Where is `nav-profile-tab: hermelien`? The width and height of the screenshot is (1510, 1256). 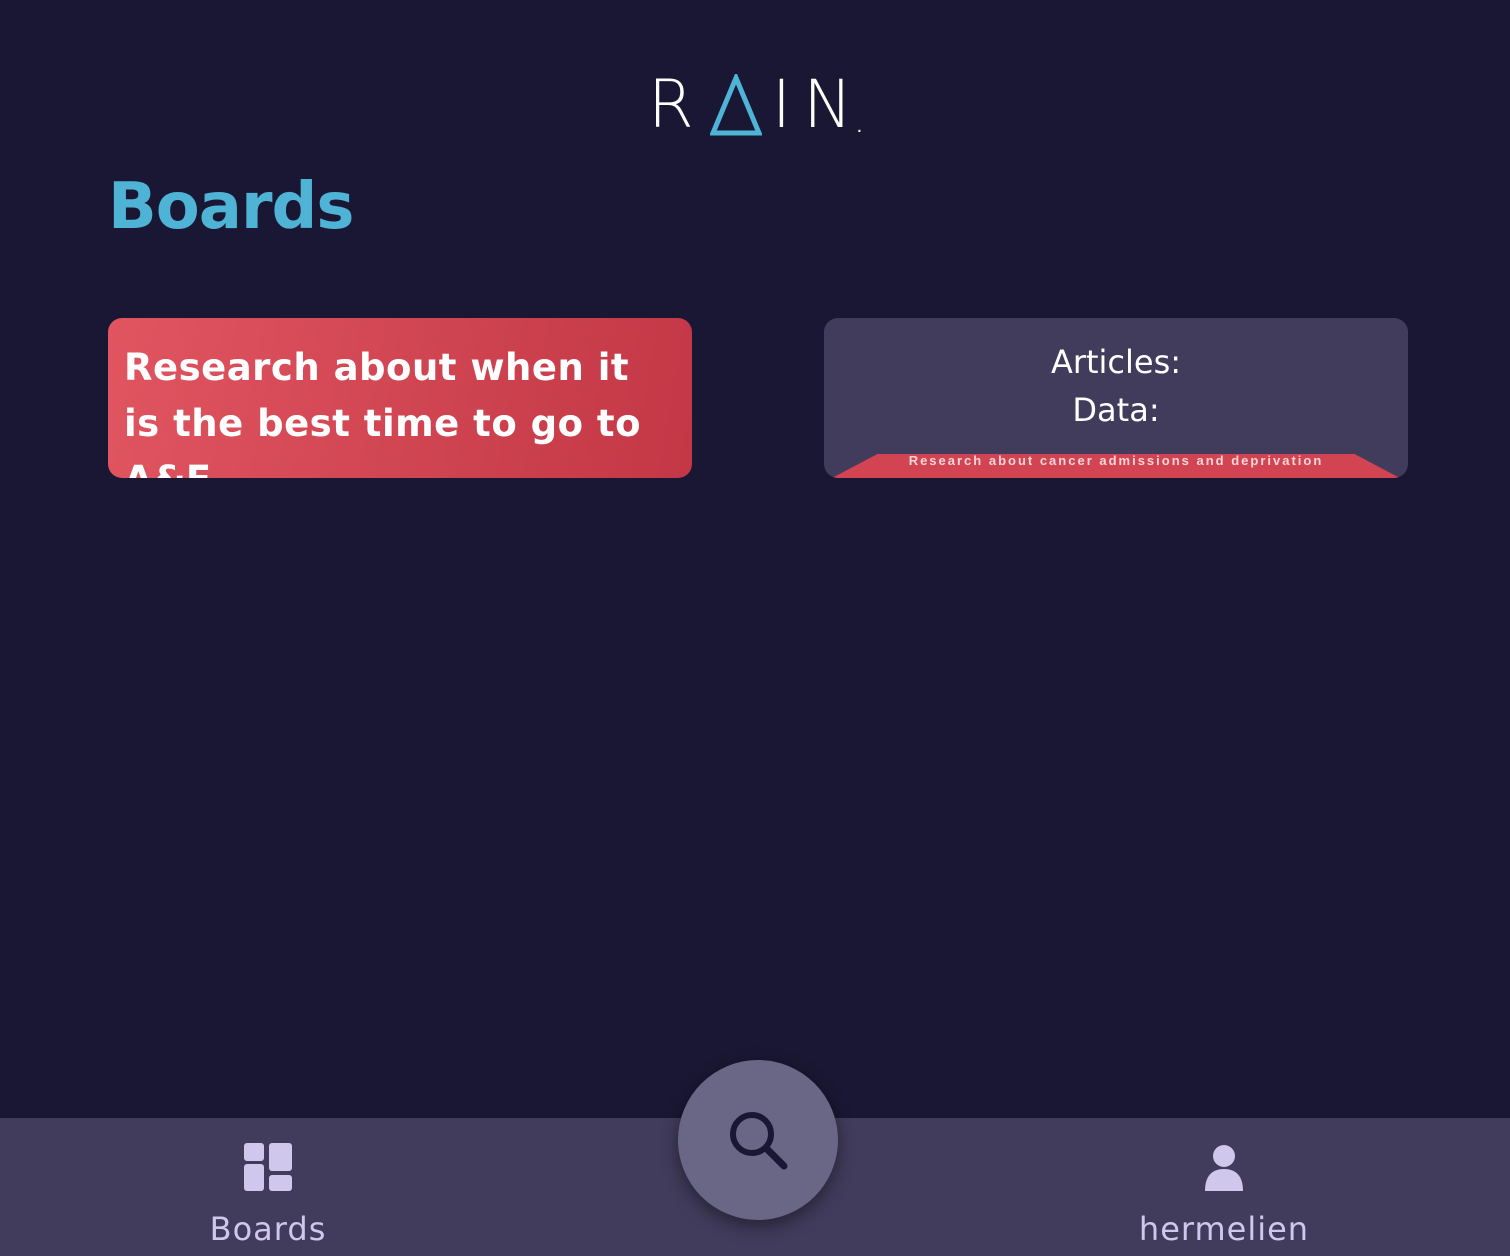
nav-profile-tab: hermelien is located at coordinates (1224, 1187).